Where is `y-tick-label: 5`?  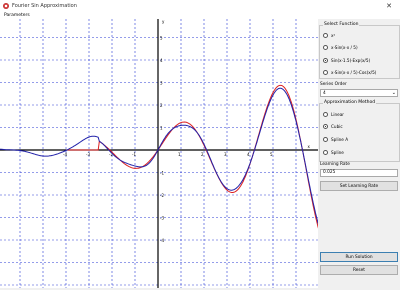
y-tick-label: 5 is located at coordinates (161, 38).